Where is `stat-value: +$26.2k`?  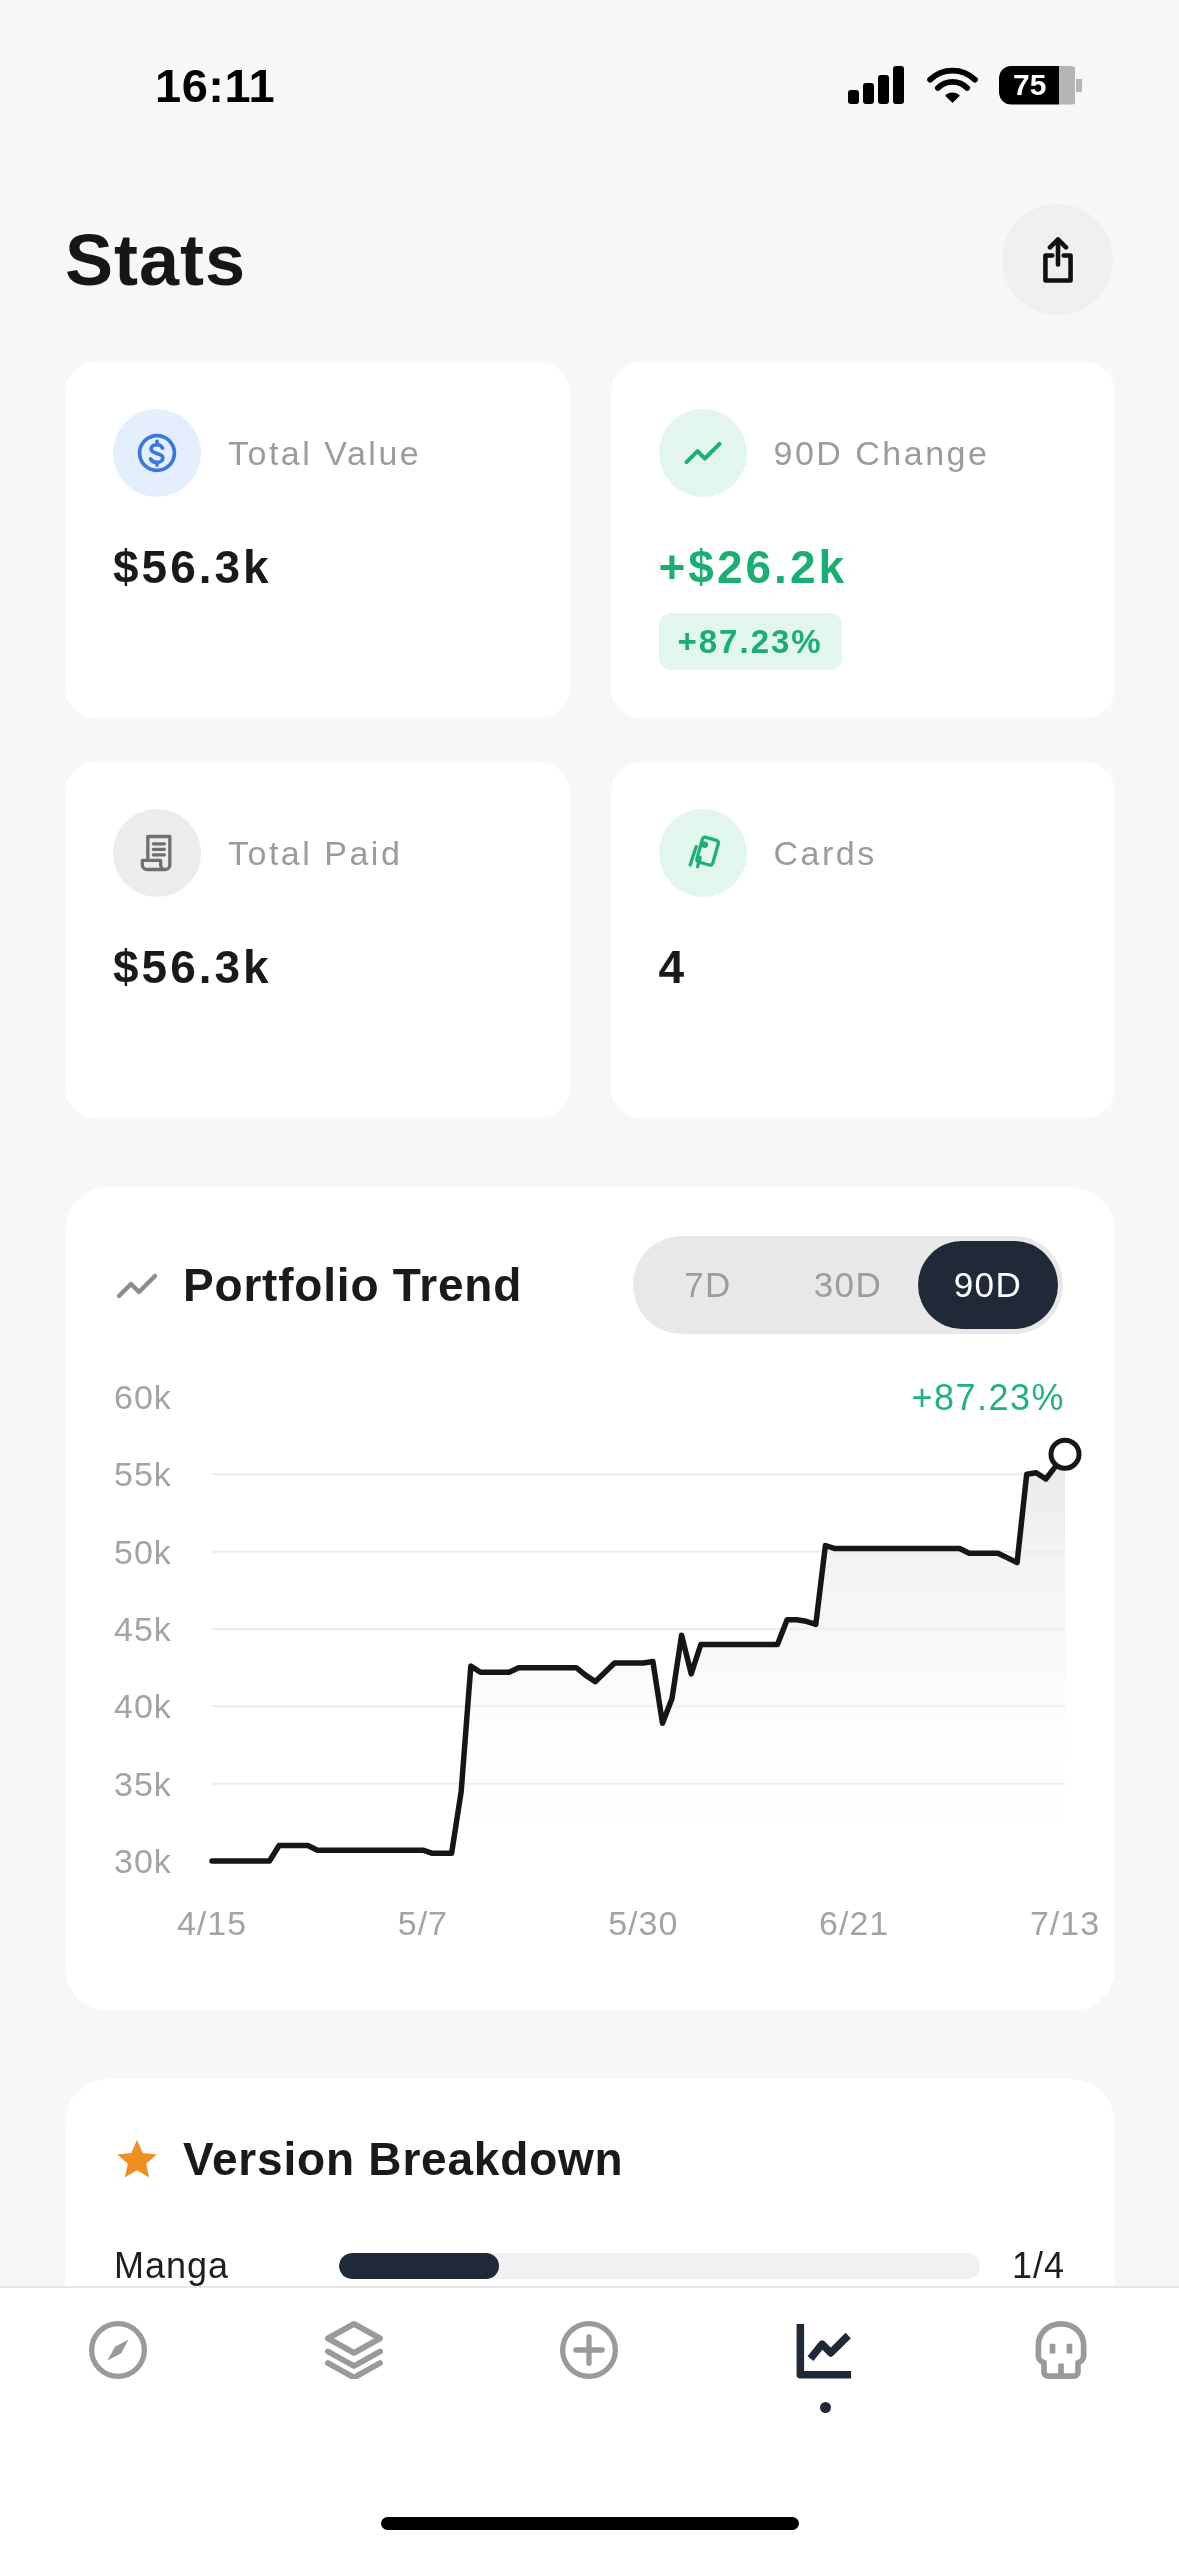
stat-value: +$26.2k is located at coordinates (753, 567).